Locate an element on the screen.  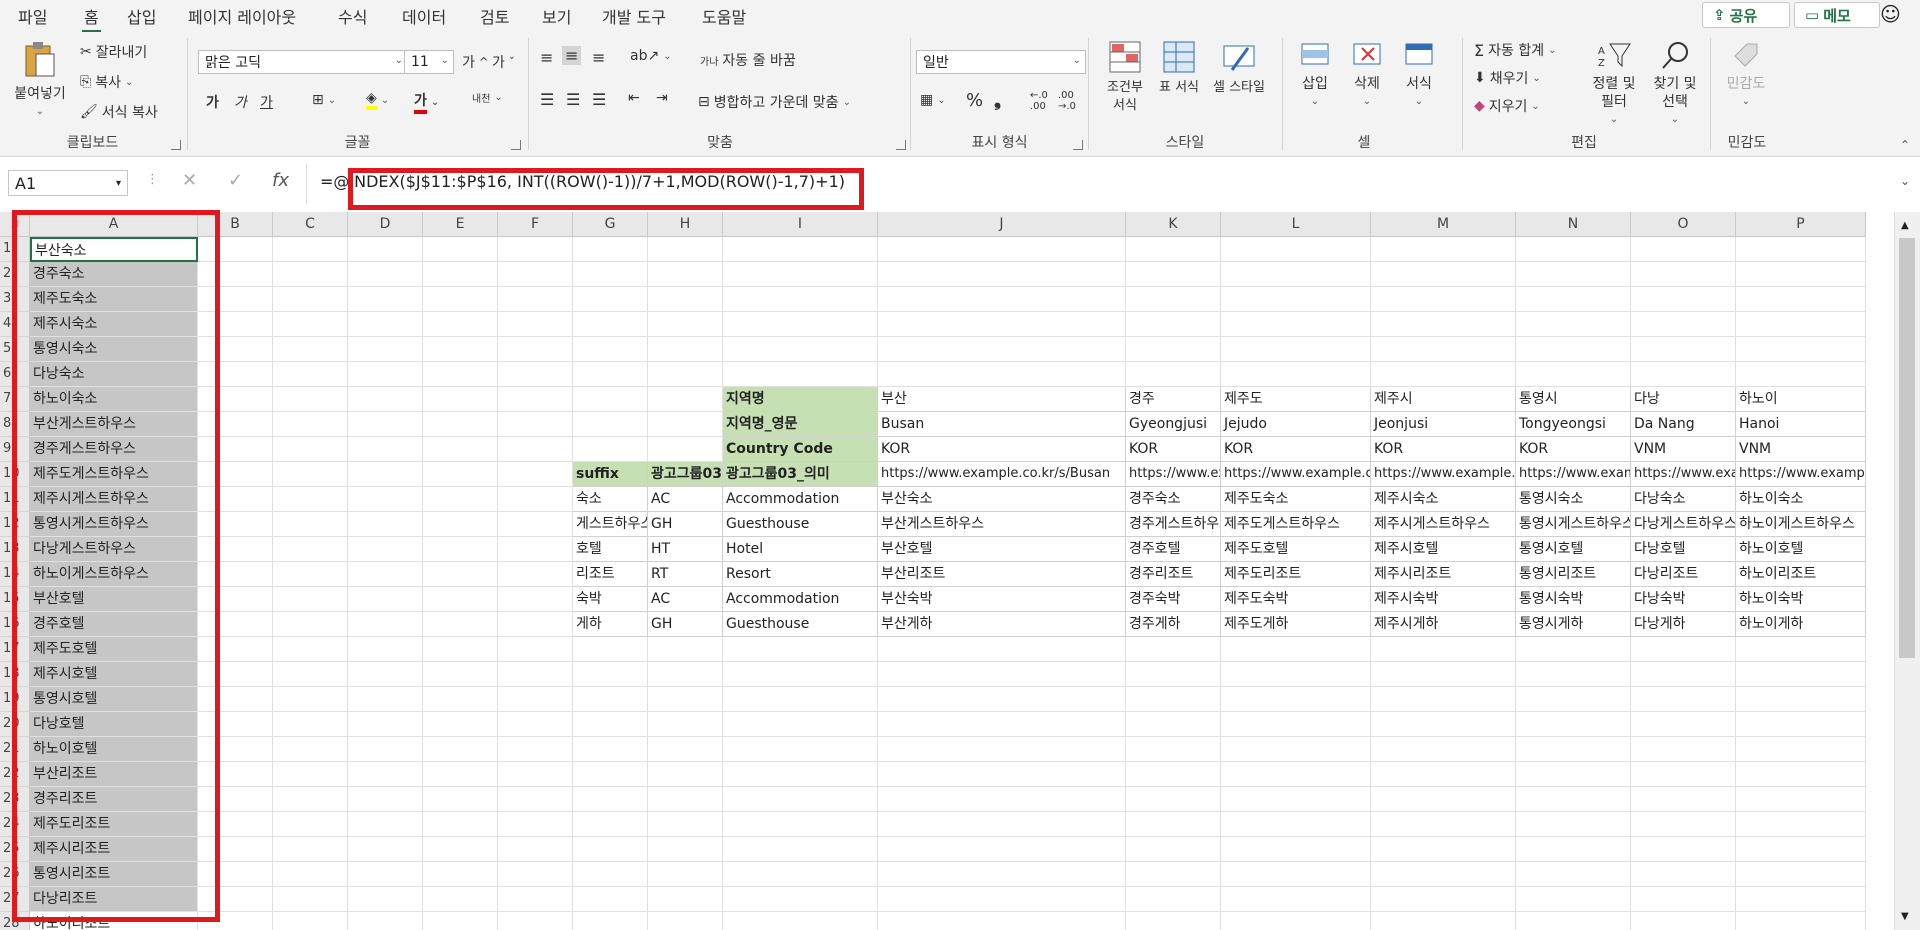
cell-E7 is located at coordinates (460, 399).